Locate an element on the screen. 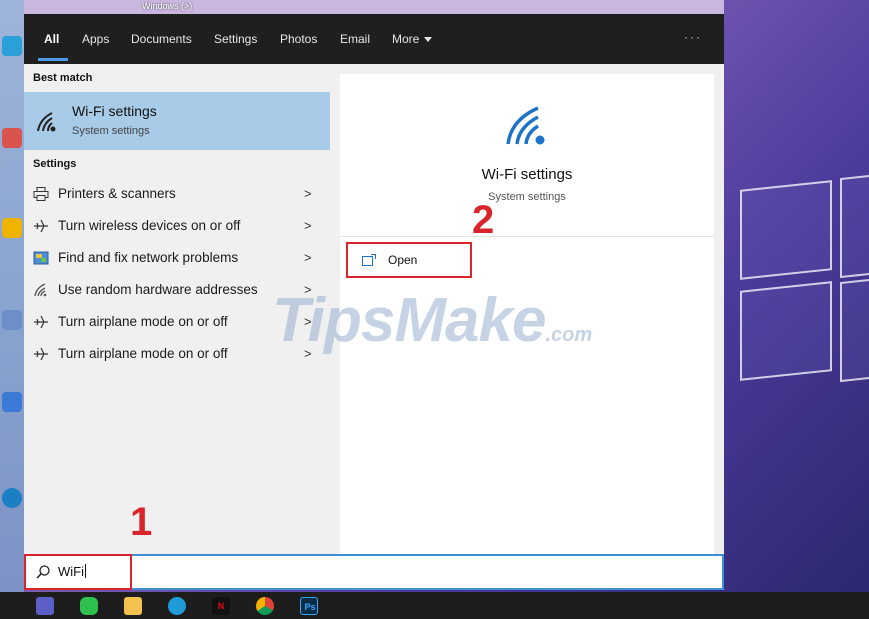 This screenshot has width=869, height=619. best-match-subtitle: System settings is located at coordinates (111, 131).